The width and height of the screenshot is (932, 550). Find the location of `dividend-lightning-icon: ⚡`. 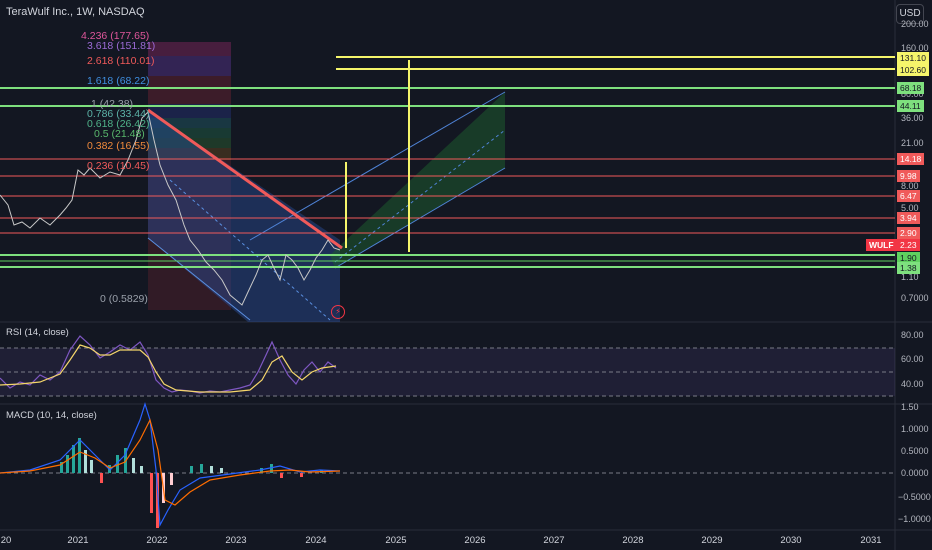

dividend-lightning-icon: ⚡ is located at coordinates (338, 312).